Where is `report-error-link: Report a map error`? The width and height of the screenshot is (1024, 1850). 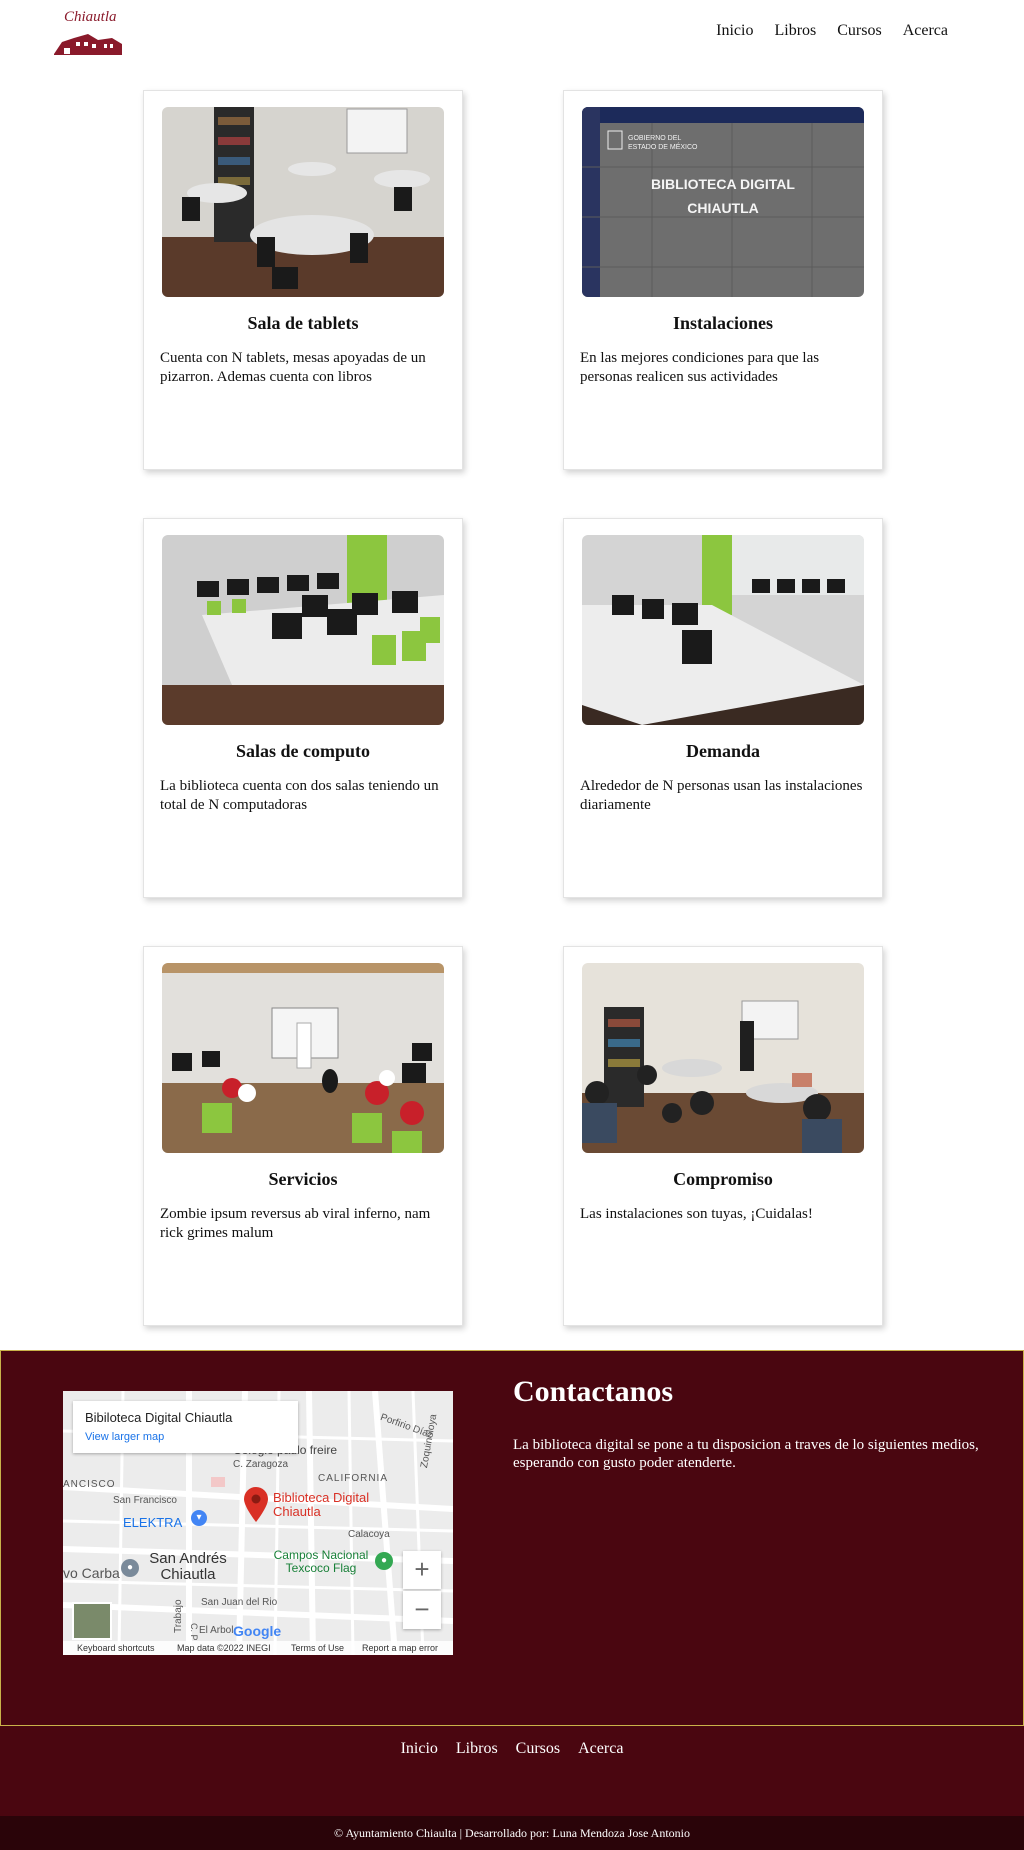
report-error-link: Report a map error is located at coordinates (400, 1648).